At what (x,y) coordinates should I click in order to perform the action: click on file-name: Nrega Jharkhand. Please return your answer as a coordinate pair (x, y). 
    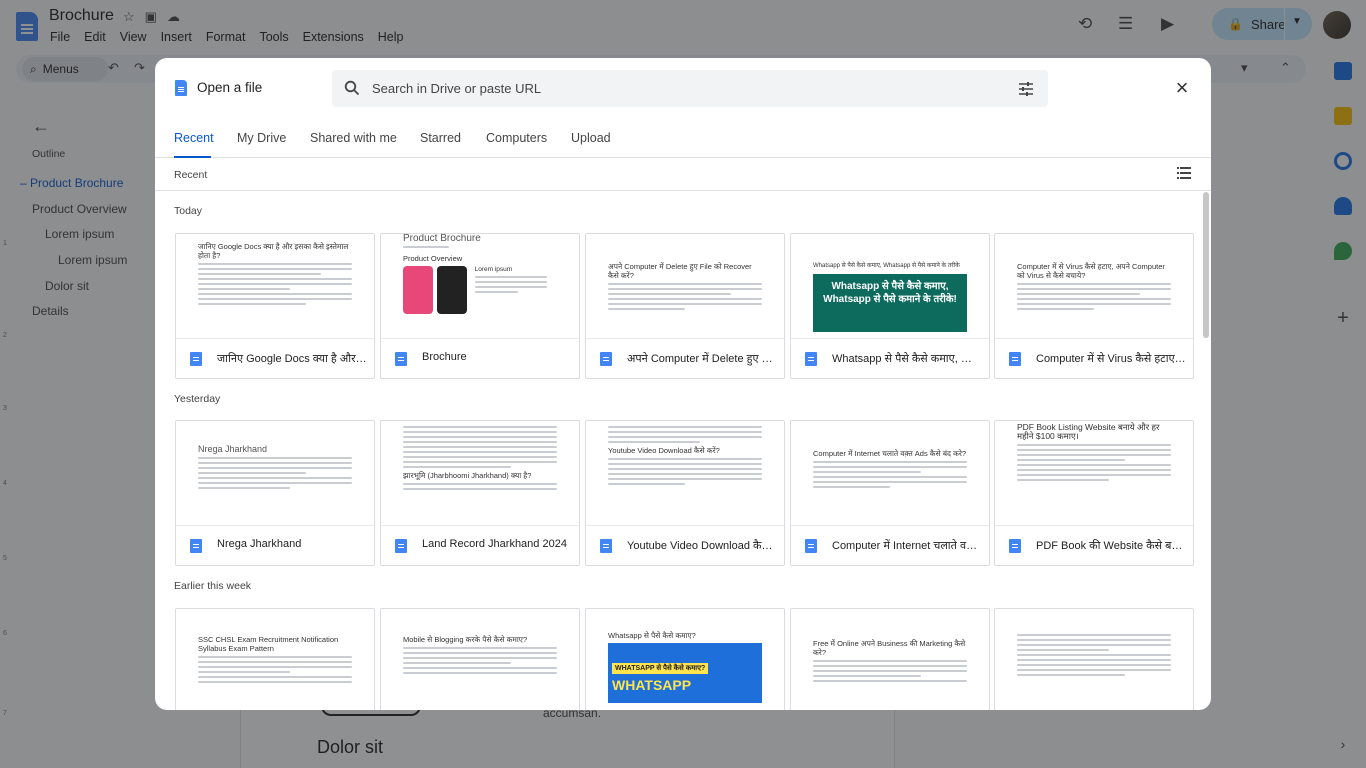
    Looking at the image, I should click on (259, 544).